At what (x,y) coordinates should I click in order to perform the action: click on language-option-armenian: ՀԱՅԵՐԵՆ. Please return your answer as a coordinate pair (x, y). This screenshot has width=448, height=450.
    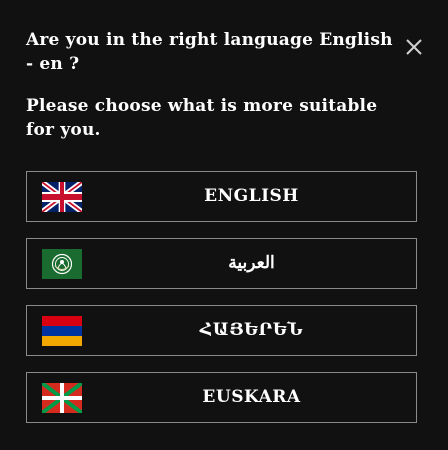
    Looking at the image, I should click on (221, 330).